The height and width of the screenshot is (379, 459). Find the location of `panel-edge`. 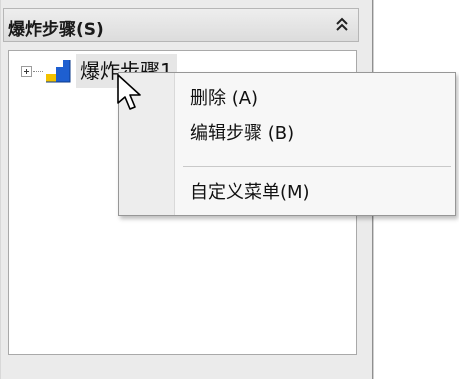

panel-edge is located at coordinates (0, 189).